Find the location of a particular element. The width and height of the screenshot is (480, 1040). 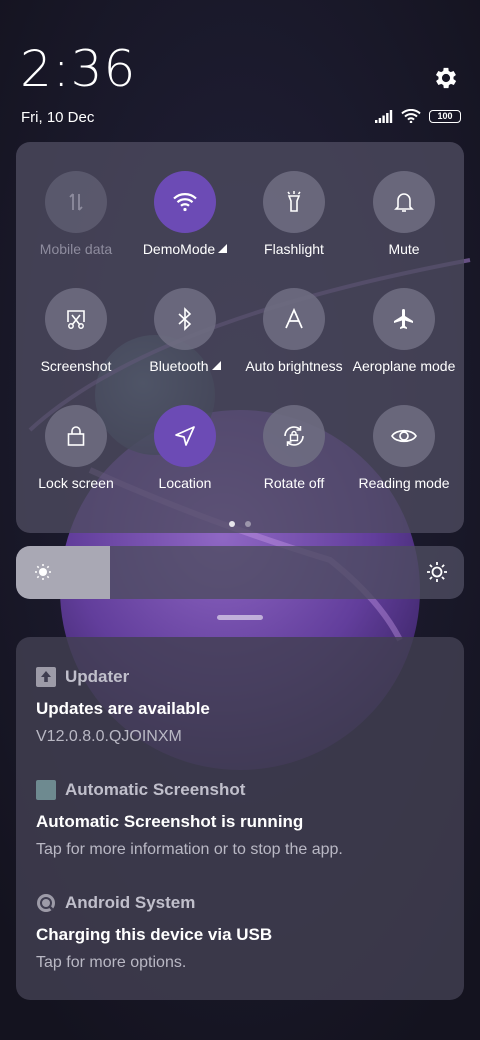

eye-icon is located at coordinates (404, 436).